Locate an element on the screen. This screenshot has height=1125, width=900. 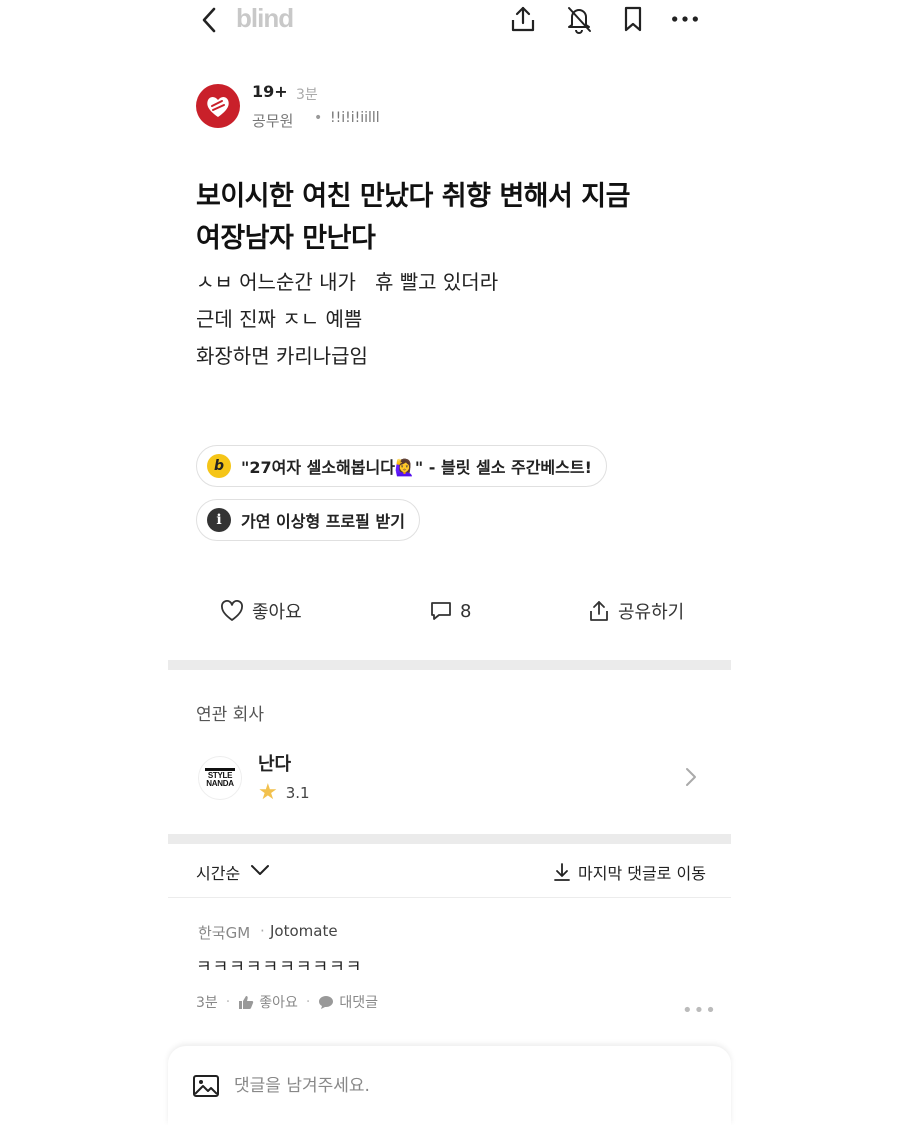
share-upload-icon is located at coordinates (523, 19).